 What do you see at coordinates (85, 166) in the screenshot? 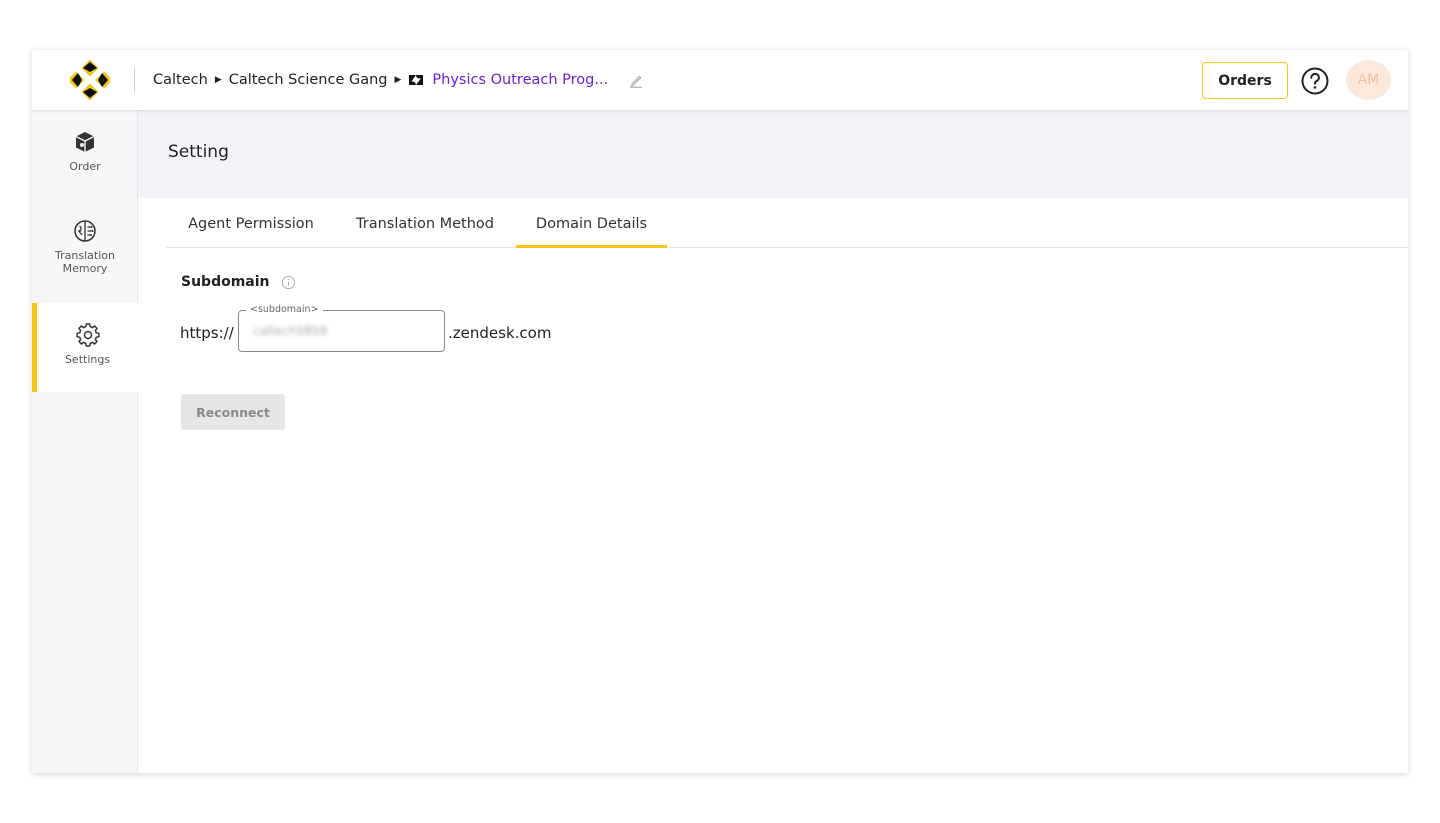
I see `sidebar-item-label: Order` at bounding box center [85, 166].